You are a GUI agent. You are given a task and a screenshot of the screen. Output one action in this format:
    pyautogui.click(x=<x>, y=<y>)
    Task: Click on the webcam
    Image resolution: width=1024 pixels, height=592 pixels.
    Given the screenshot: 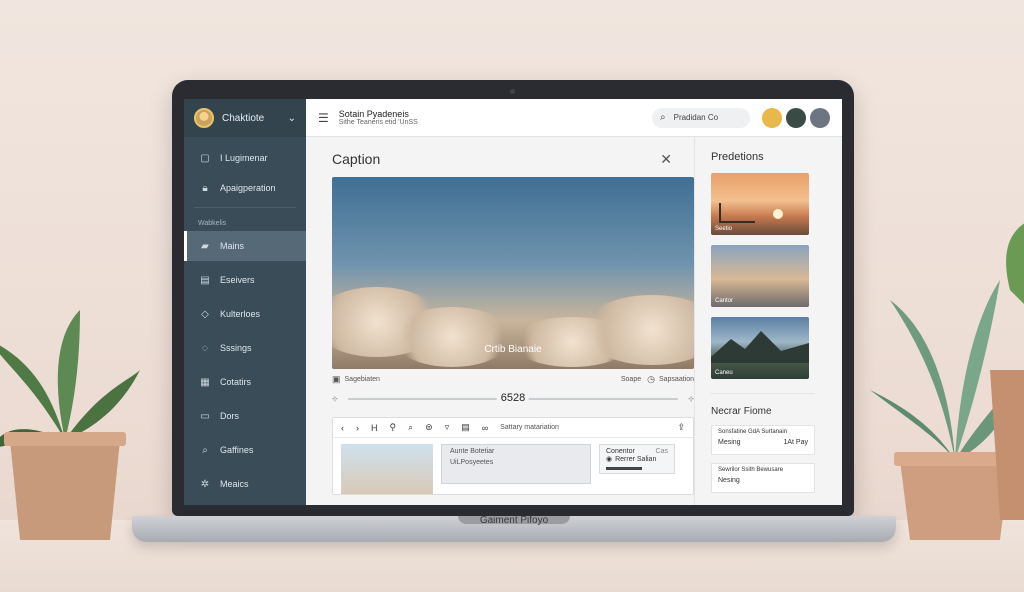 What is the action you would take?
    pyautogui.click(x=512, y=91)
    